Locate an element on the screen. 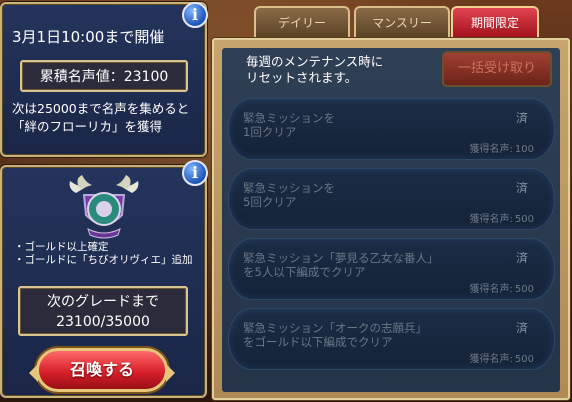 The image size is (572, 402). mission-title-line2: 1回クリア is located at coordinates (270, 132).